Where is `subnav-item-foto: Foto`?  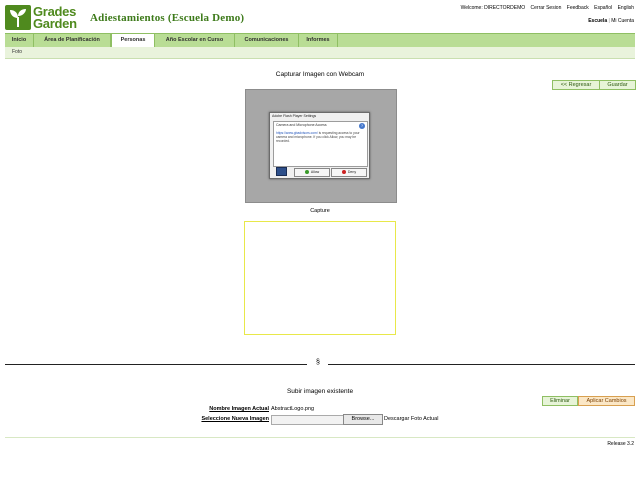
subnav-item-foto: Foto is located at coordinates (17, 52).